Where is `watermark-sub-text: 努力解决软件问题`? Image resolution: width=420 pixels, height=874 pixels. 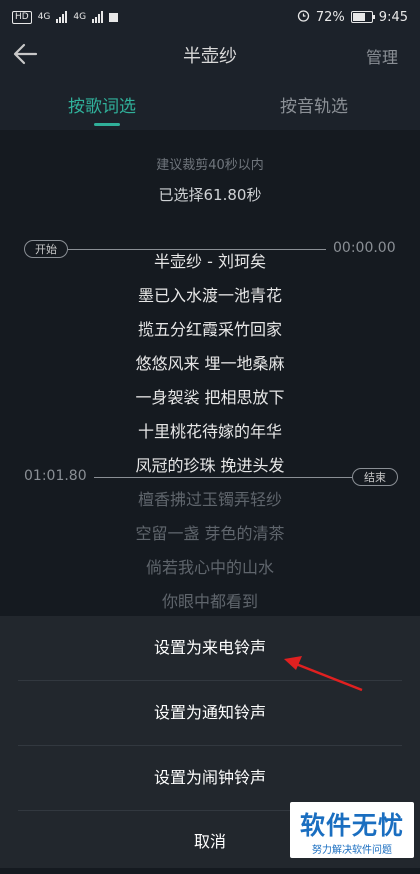 watermark-sub-text: 努力解决软件问题 is located at coordinates (352, 850).